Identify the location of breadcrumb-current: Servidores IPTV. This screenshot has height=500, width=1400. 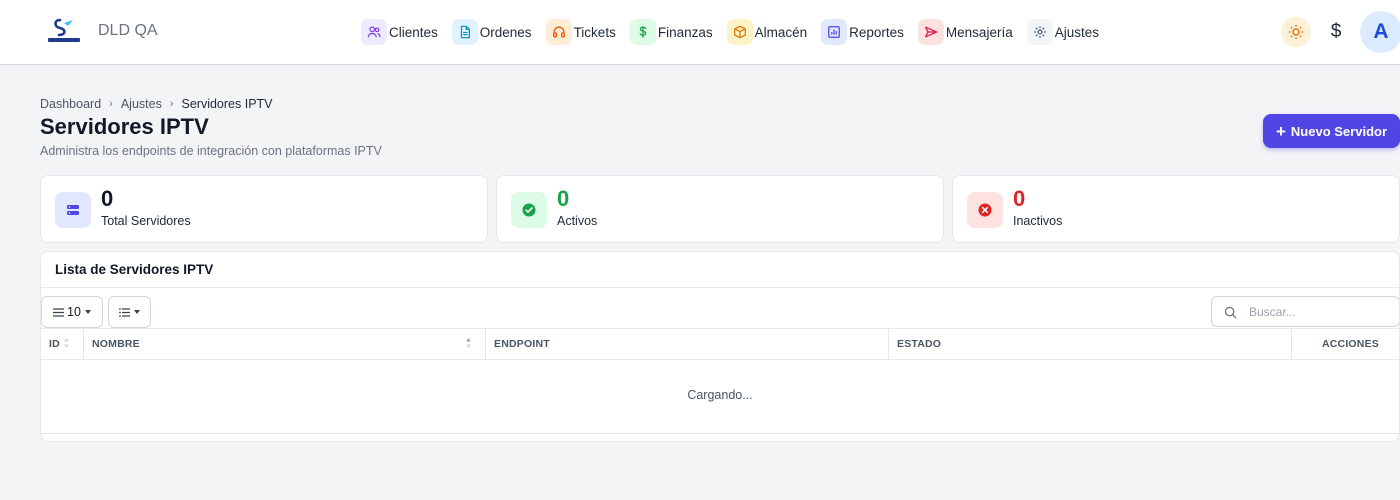
(227, 104).